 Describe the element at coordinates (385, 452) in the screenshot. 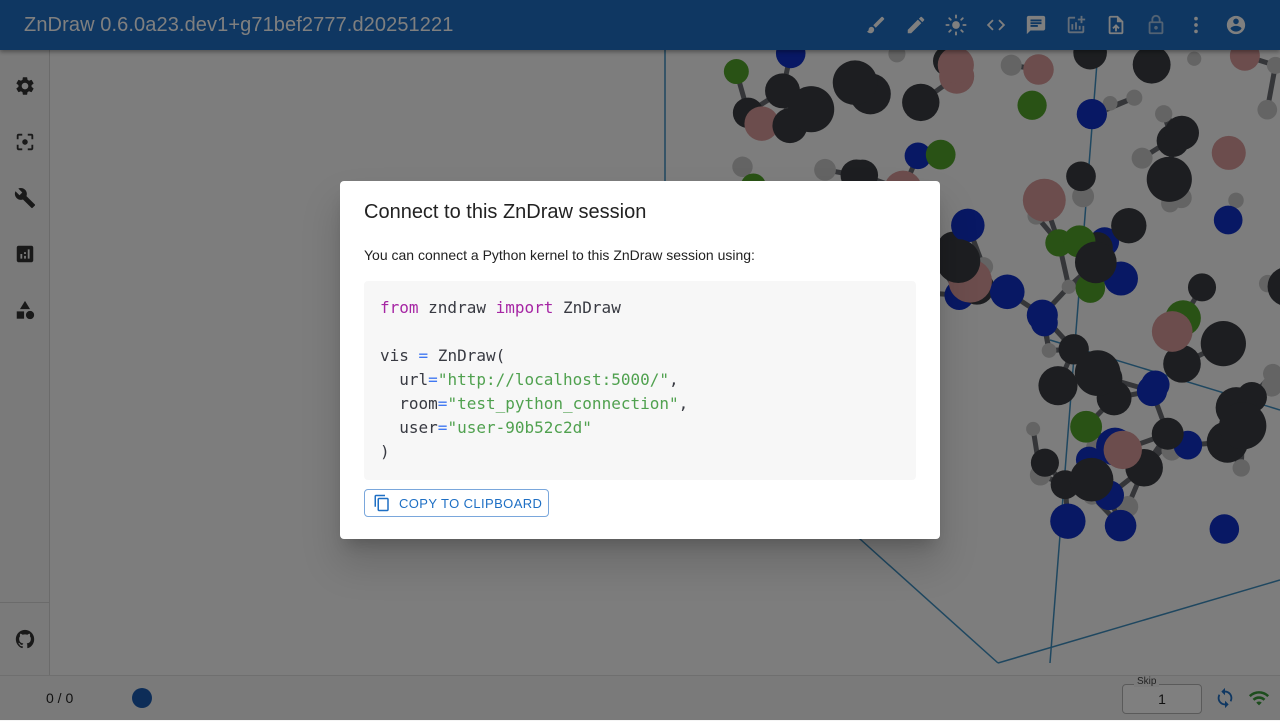

I see `code-line: )` at that location.